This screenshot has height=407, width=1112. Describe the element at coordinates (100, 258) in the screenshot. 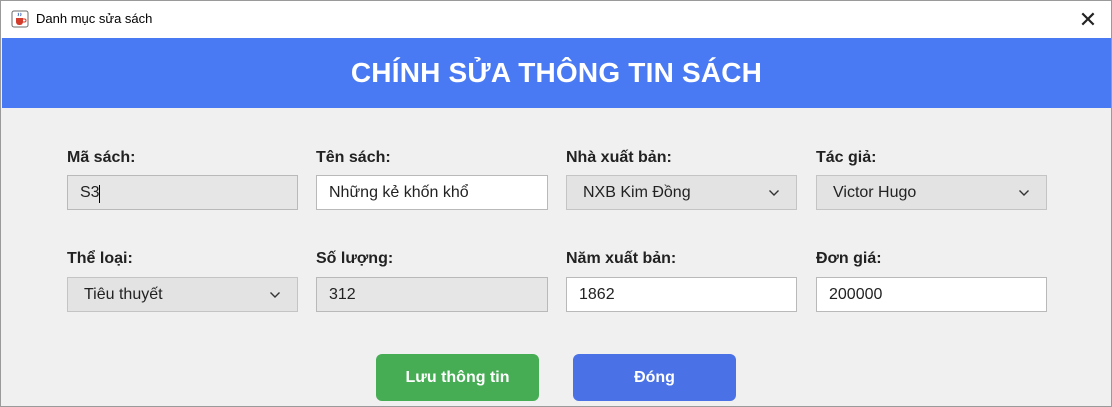

I see `the-loai-label: Thể loại:` at that location.